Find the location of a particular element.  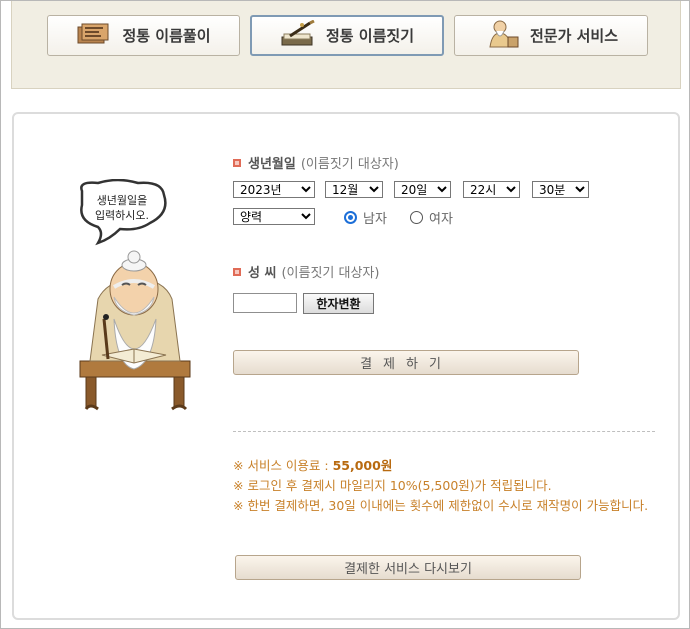

tab-label: 정통 이름풀이 is located at coordinates (166, 36).